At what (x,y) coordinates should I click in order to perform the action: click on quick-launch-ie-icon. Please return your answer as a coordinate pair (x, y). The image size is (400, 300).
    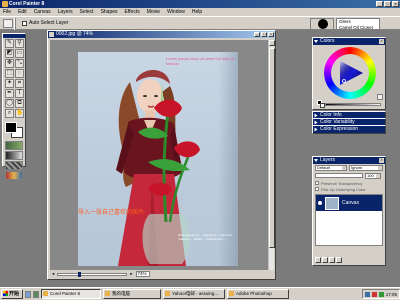
    Looking at the image, I should click on (28, 294).